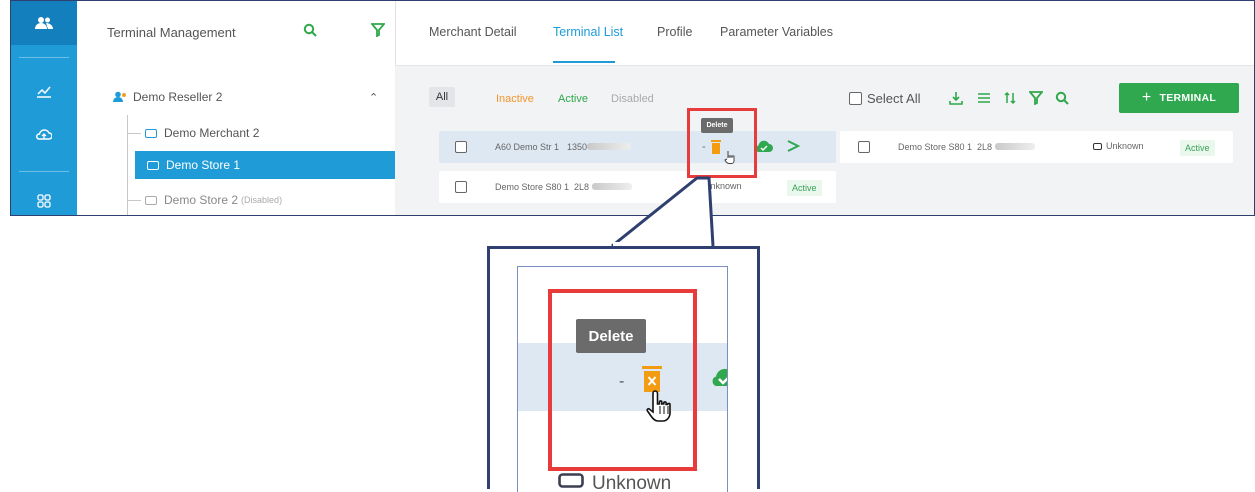  Describe the element at coordinates (632, 482) in the screenshot. I see `zoomed-status-label: Unknown` at that location.